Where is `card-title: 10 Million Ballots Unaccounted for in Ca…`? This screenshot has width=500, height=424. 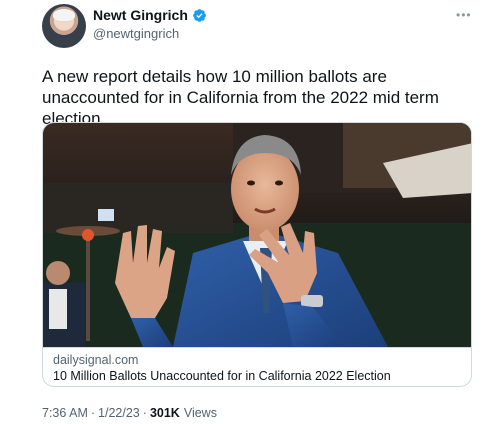 card-title: 10 Million Ballots Unaccounted for in Ca… is located at coordinates (222, 376).